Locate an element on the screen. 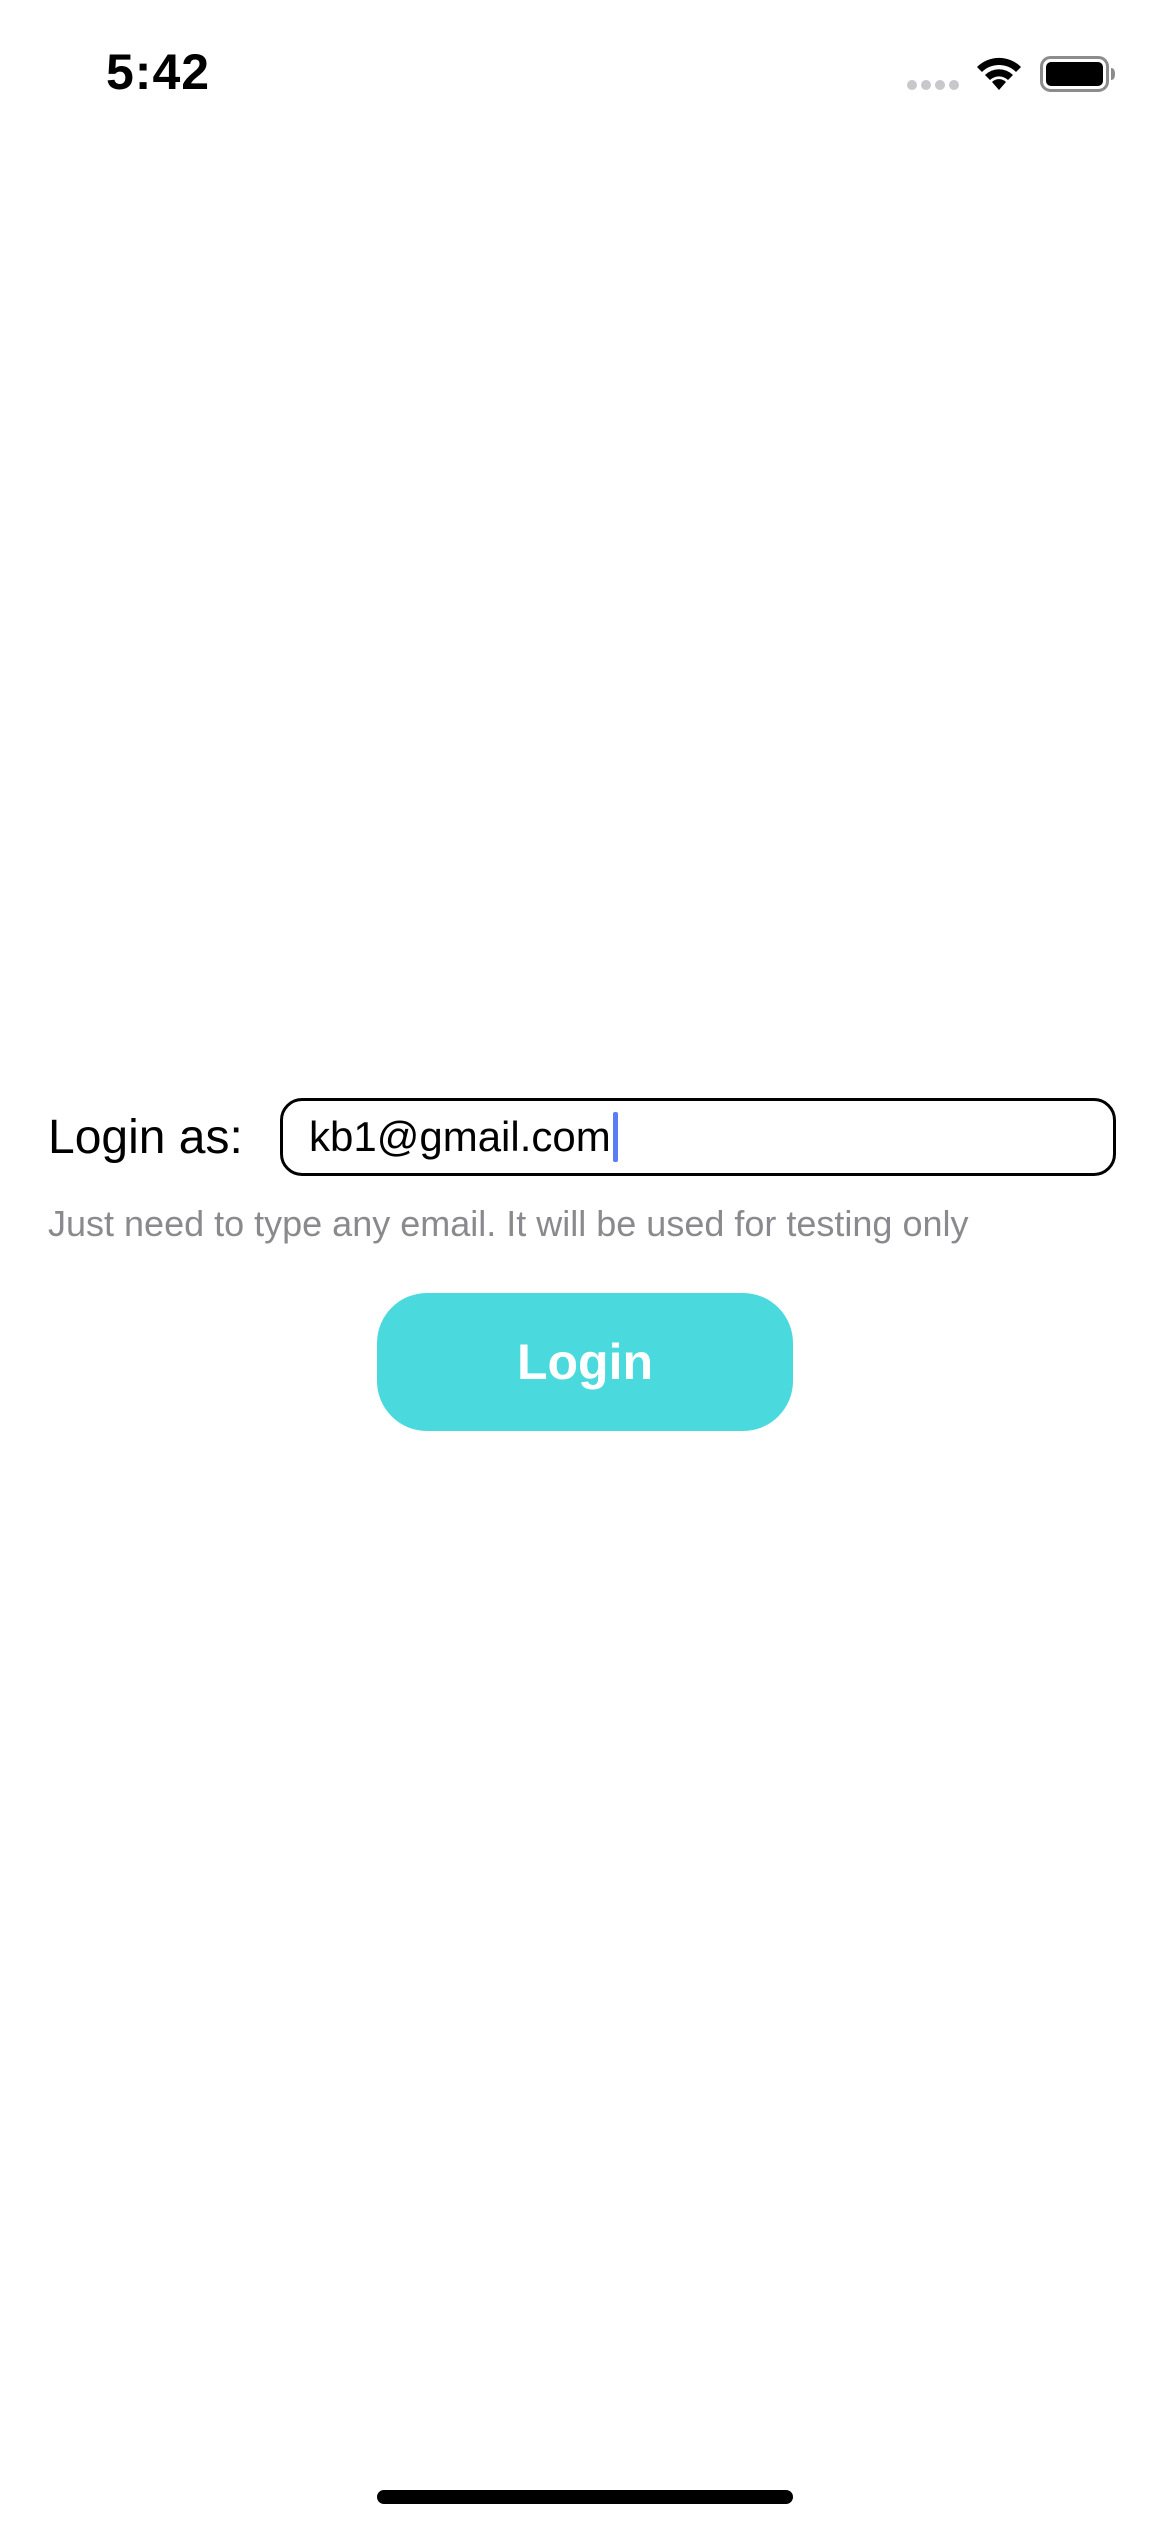  status-bar-time: 5:42 is located at coordinates (158, 72).